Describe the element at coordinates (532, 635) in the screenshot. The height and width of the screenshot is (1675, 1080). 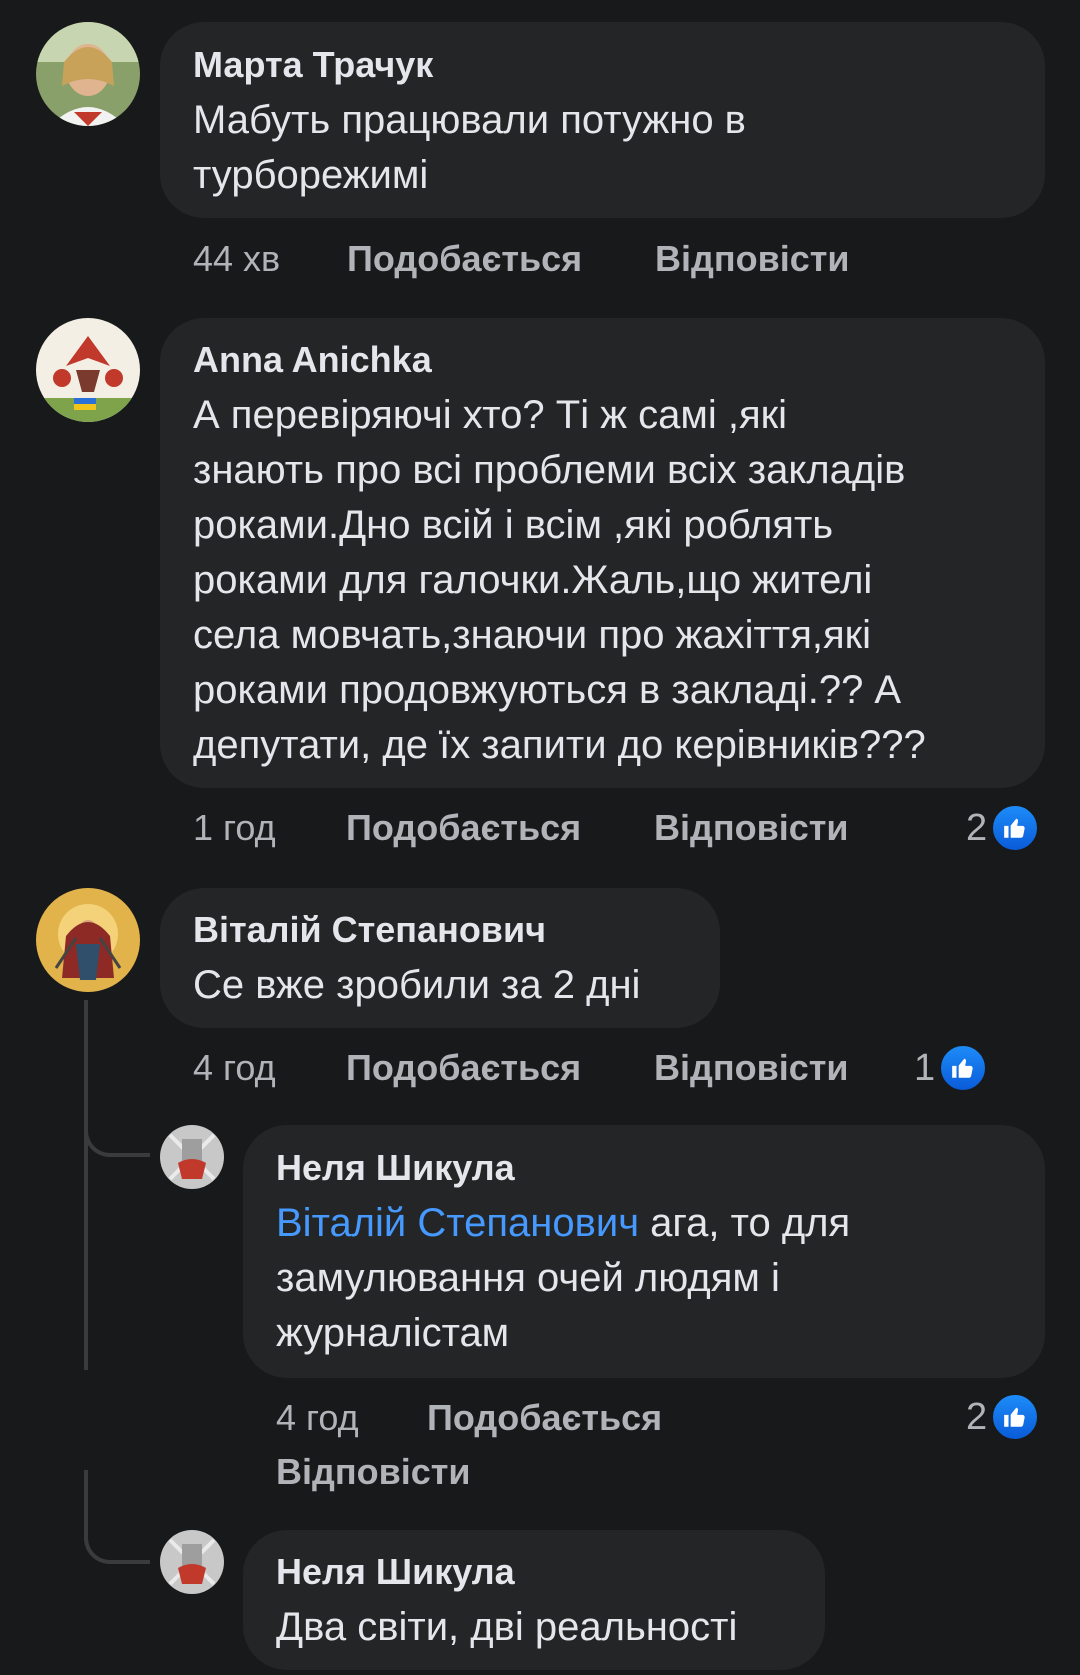
I see `comment-text-line: села мовчать,знаючи про жахіття,які` at that location.